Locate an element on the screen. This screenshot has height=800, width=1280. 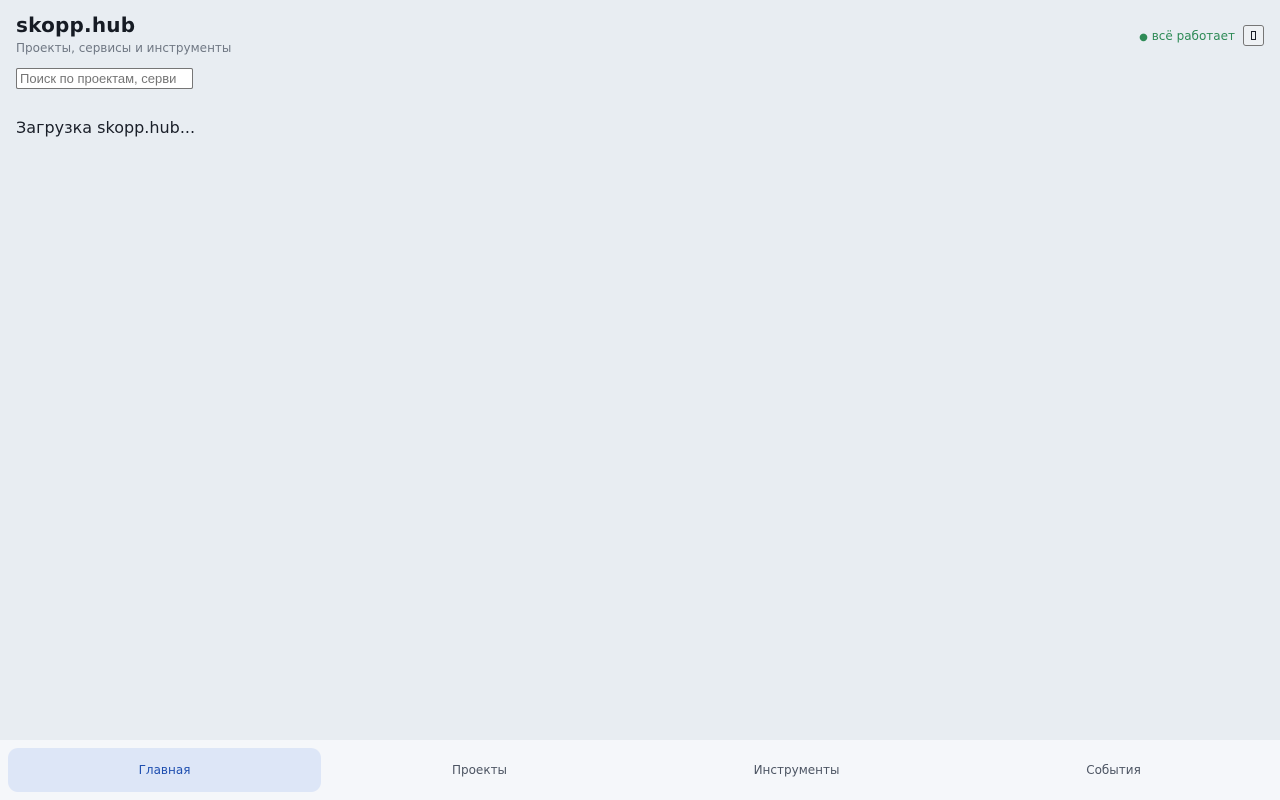
tab-label: Проекты is located at coordinates (479, 770).